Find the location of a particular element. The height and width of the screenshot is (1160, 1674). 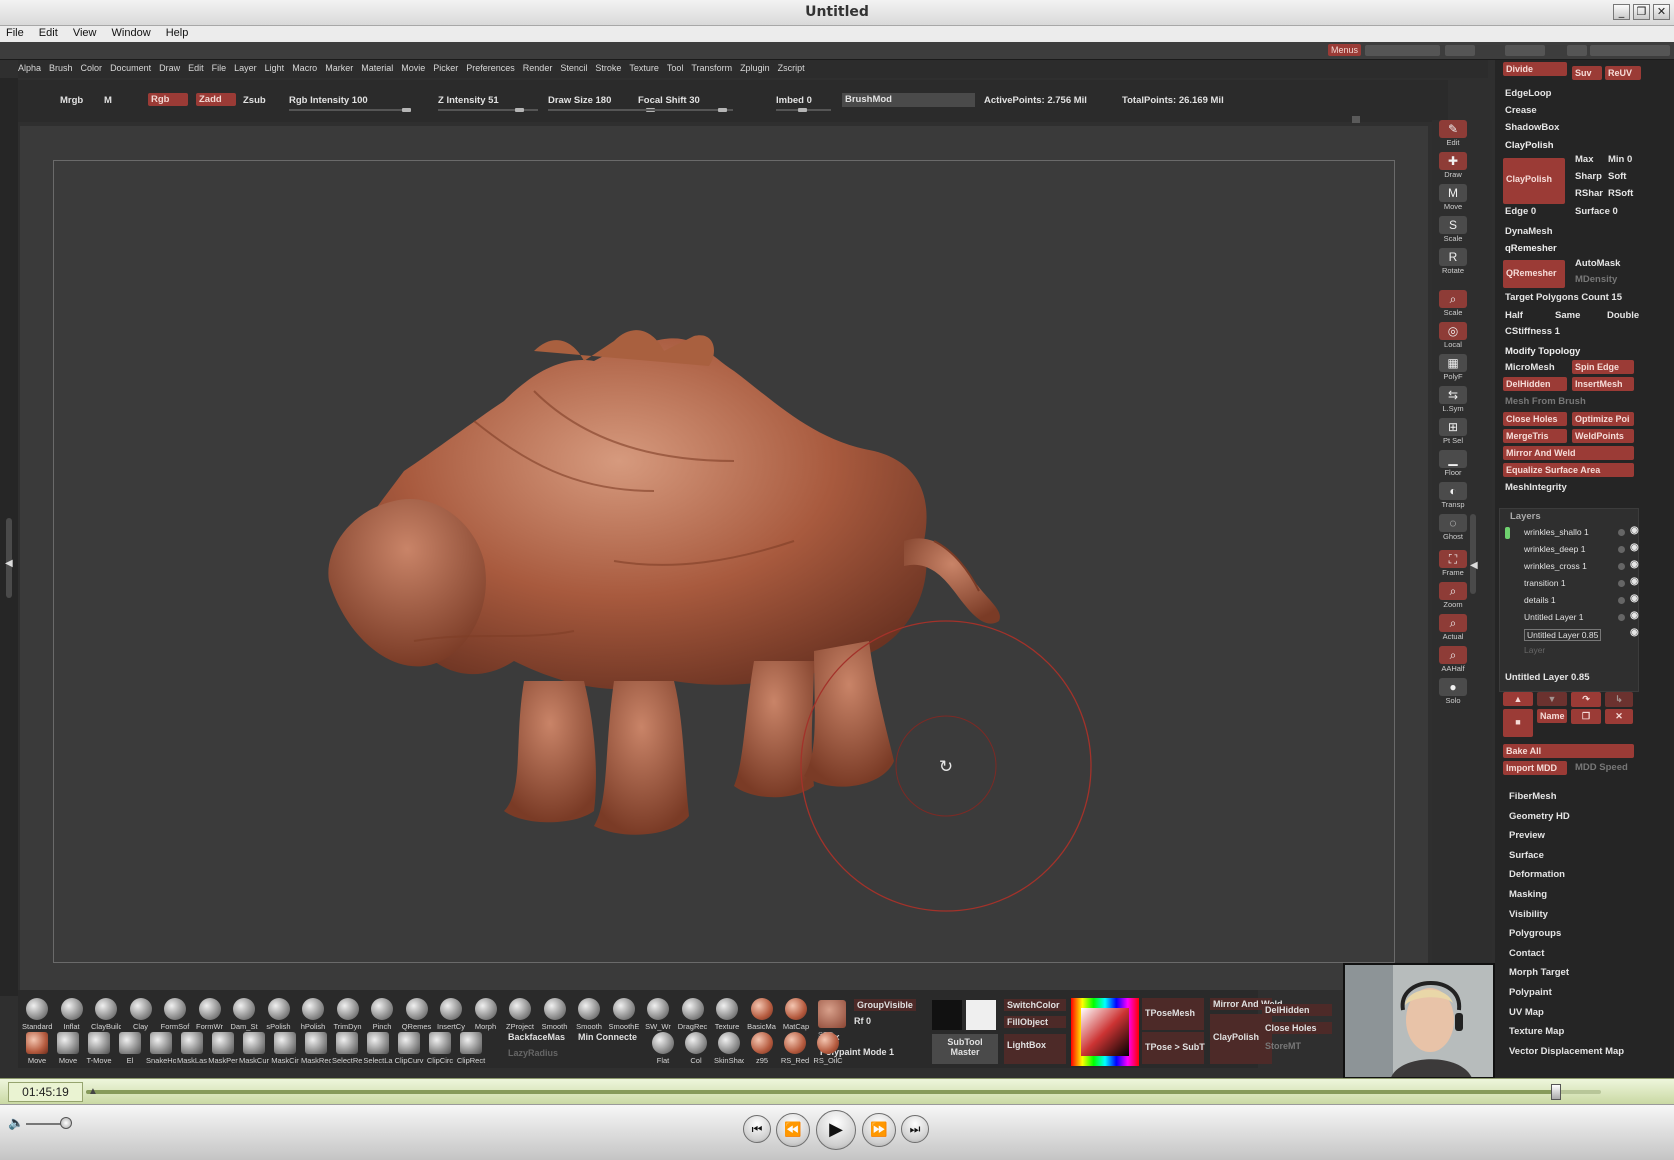

shelf-edit-button: ✎ Edit is located at coordinates (1453, 135).